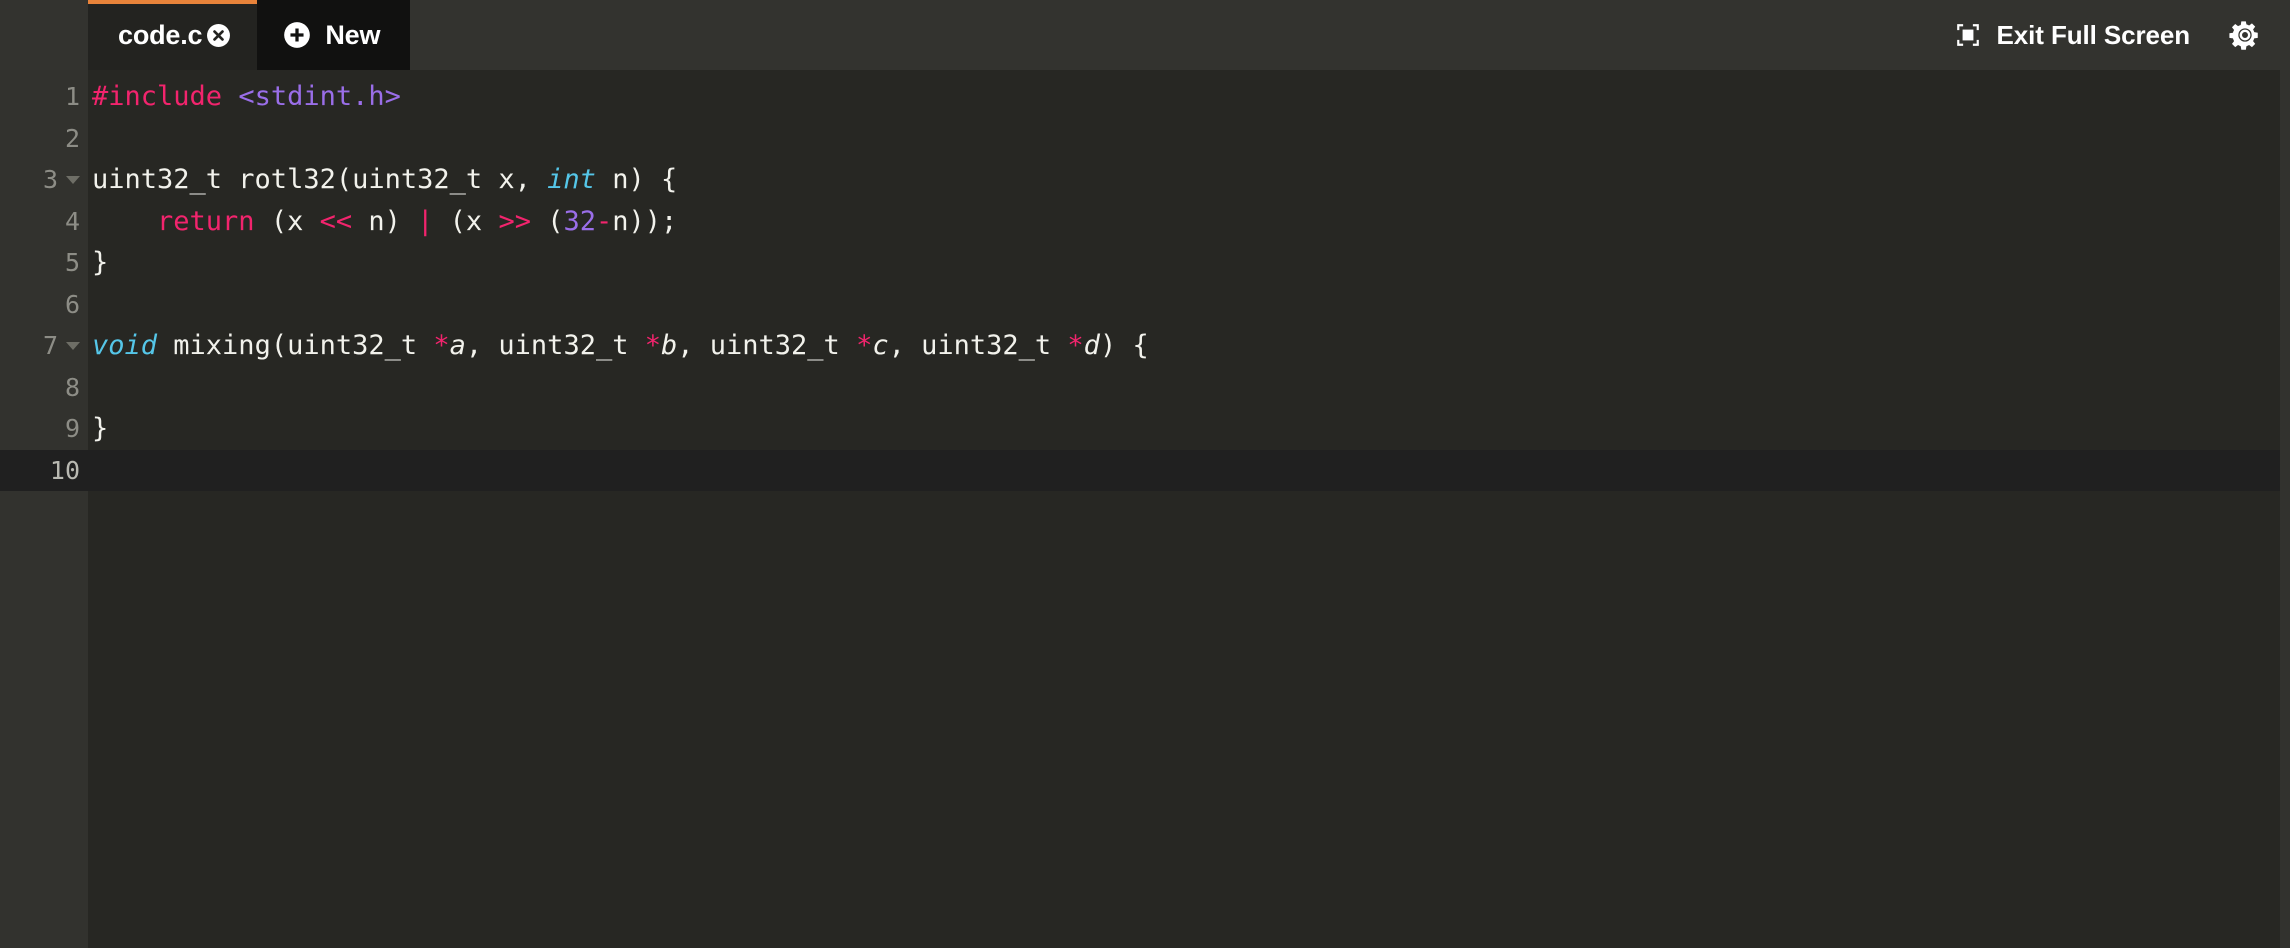 The width and height of the screenshot is (2290, 948). I want to click on gutter-line-2: 2, so click(44, 139).